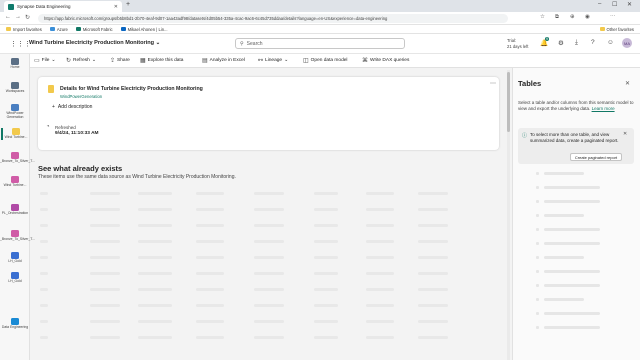  I want to click on refresh-button: ↻ Refresh ⌄, so click(81, 60).